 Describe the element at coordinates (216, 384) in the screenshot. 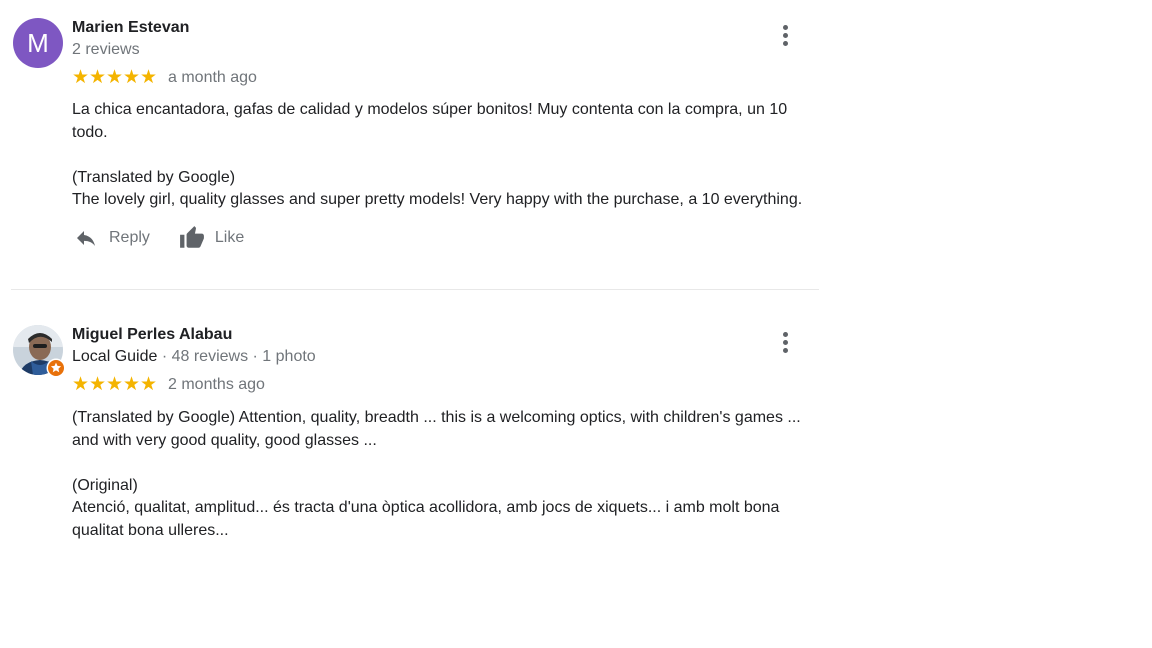

I see `review-date: 2 months ago` at that location.